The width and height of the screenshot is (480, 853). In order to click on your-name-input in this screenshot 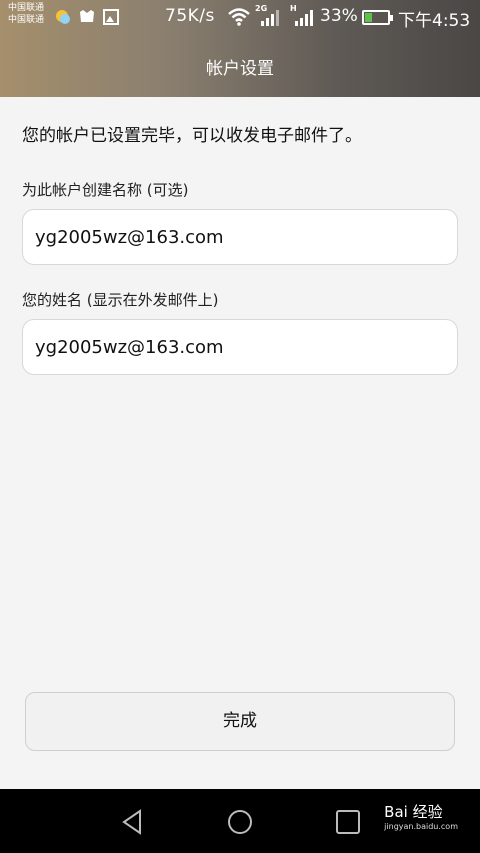, I will do `click(240, 347)`.